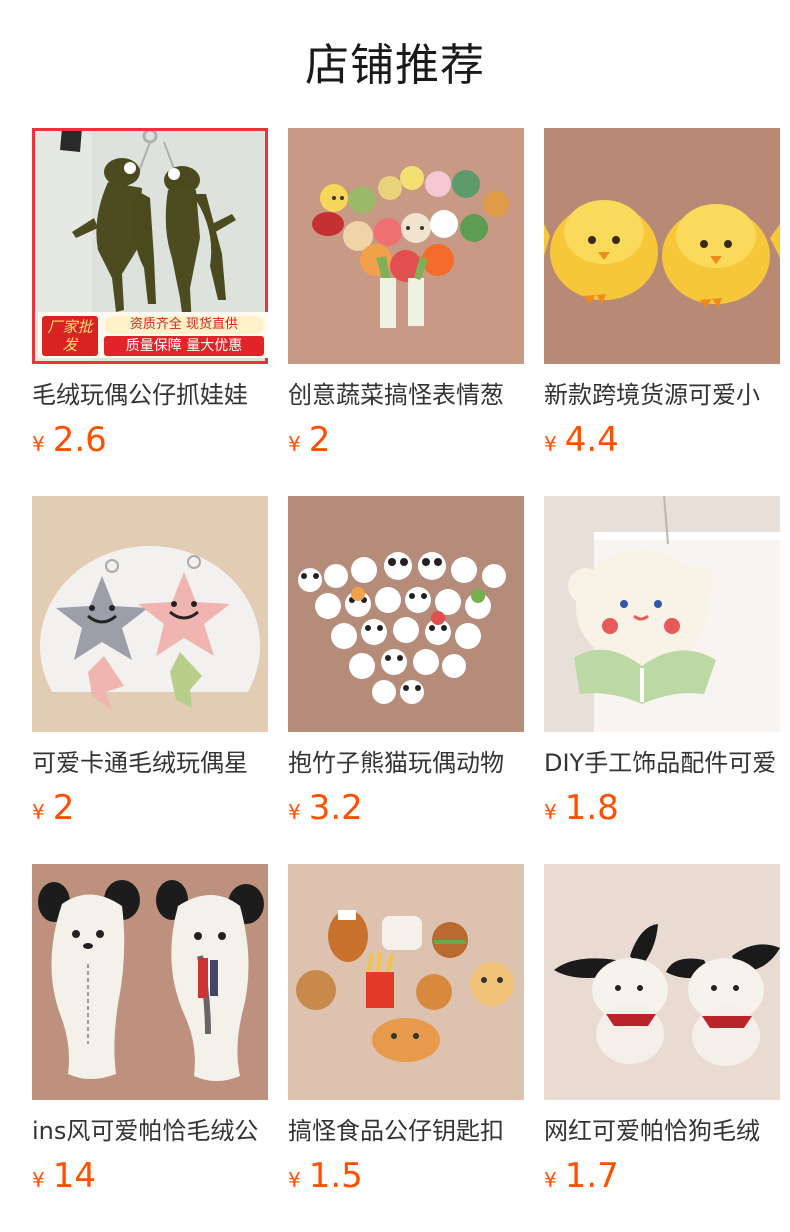 The width and height of the screenshot is (790, 1232). Describe the element at coordinates (591, 1176) in the screenshot. I see `price-value: 1.7` at that location.